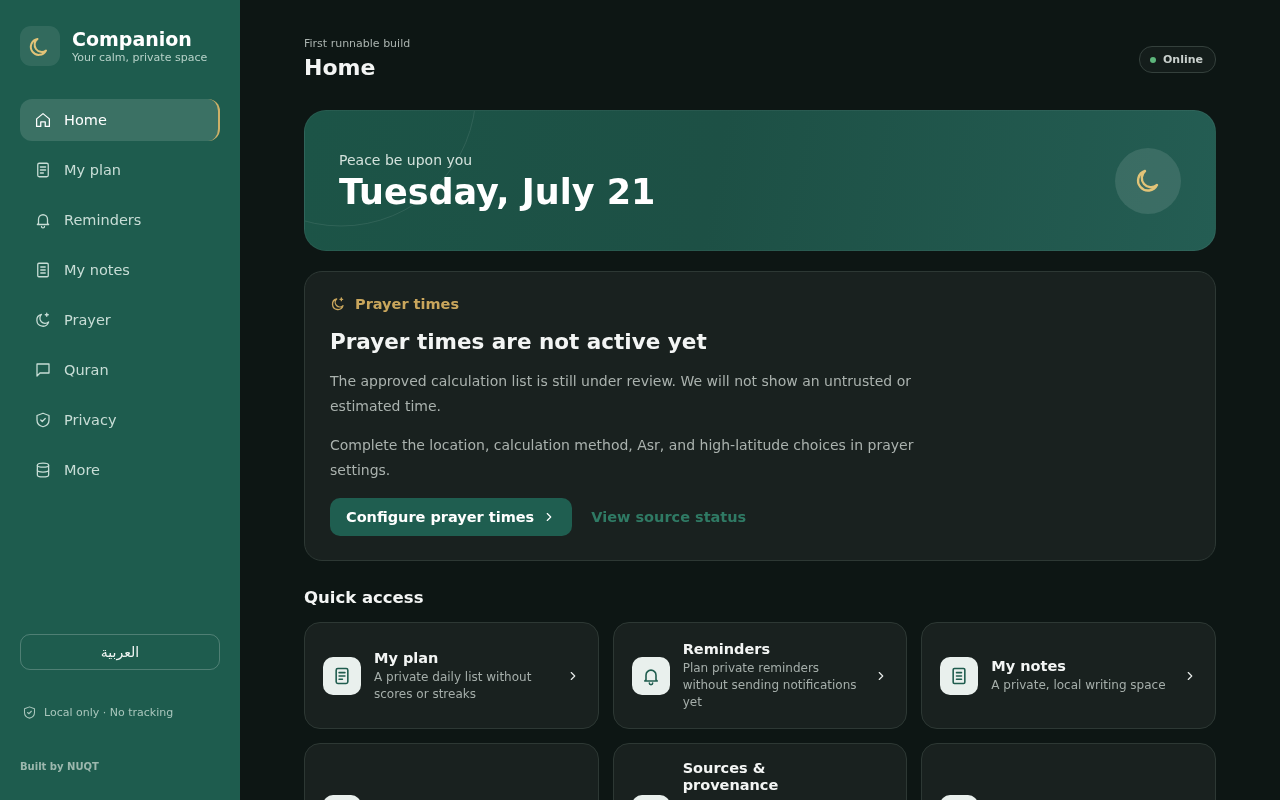 The image size is (1280, 800). I want to click on nav-item: My plan, so click(120, 170).